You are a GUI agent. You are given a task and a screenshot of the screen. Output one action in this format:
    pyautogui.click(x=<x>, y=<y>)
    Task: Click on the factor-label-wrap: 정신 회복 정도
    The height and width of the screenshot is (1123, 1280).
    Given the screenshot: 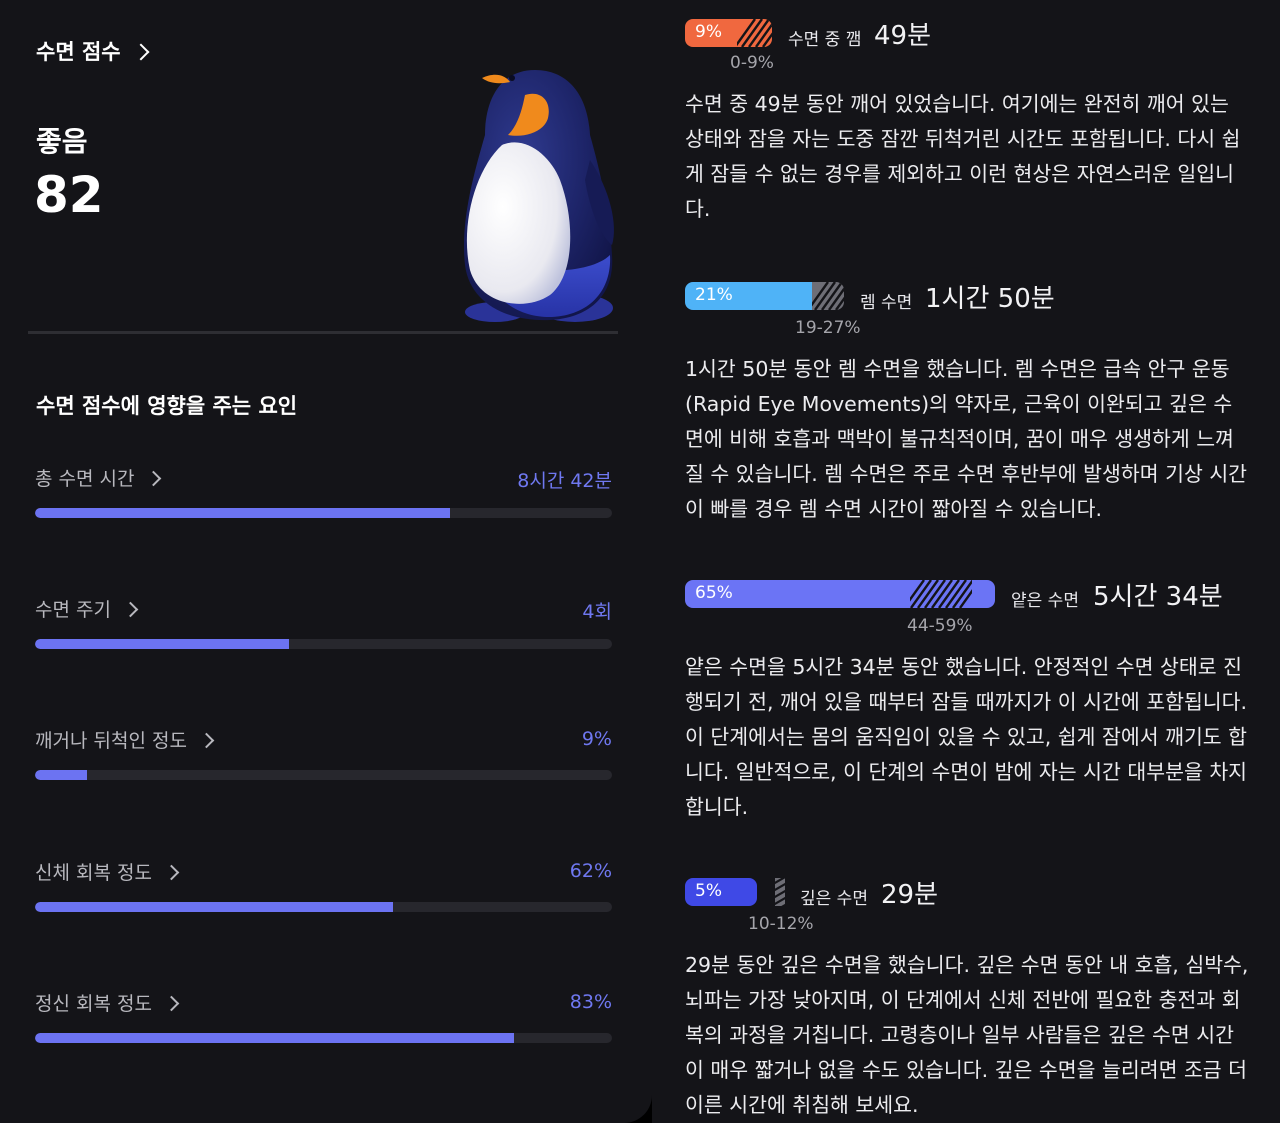 What is the action you would take?
    pyautogui.click(x=107, y=1002)
    